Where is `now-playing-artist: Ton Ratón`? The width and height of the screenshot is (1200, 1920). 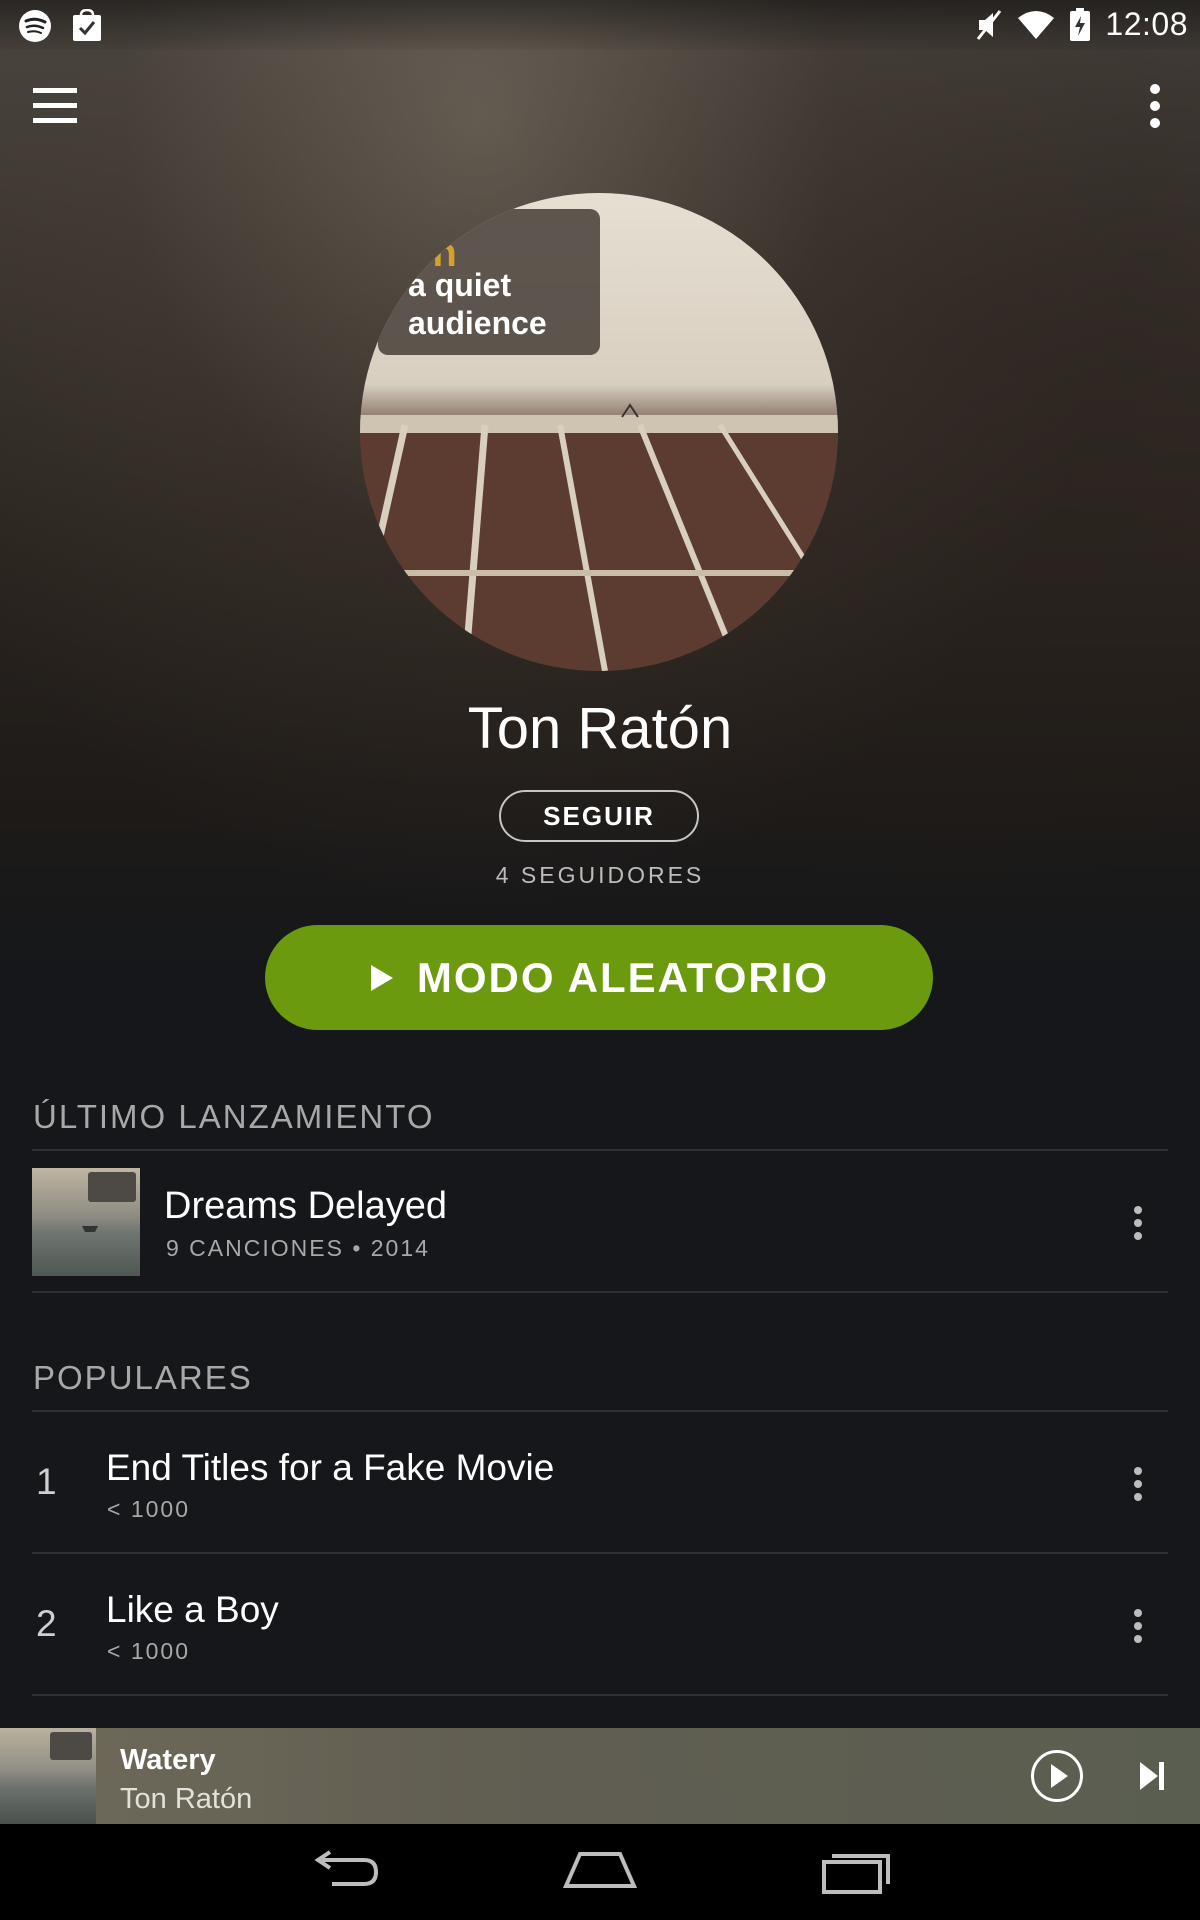
now-playing-artist: Ton Ratón is located at coordinates (186, 1799).